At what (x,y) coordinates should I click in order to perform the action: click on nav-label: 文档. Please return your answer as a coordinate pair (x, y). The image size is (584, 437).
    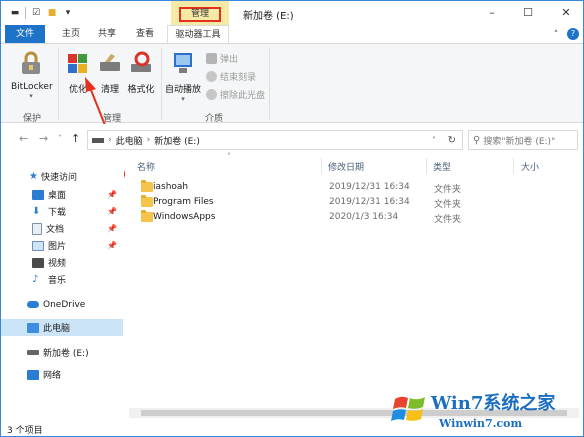
    Looking at the image, I should click on (55, 230).